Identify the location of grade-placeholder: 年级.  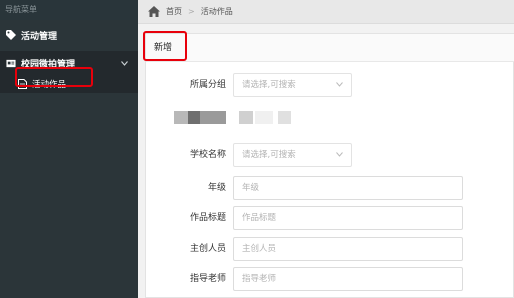
(251, 188).